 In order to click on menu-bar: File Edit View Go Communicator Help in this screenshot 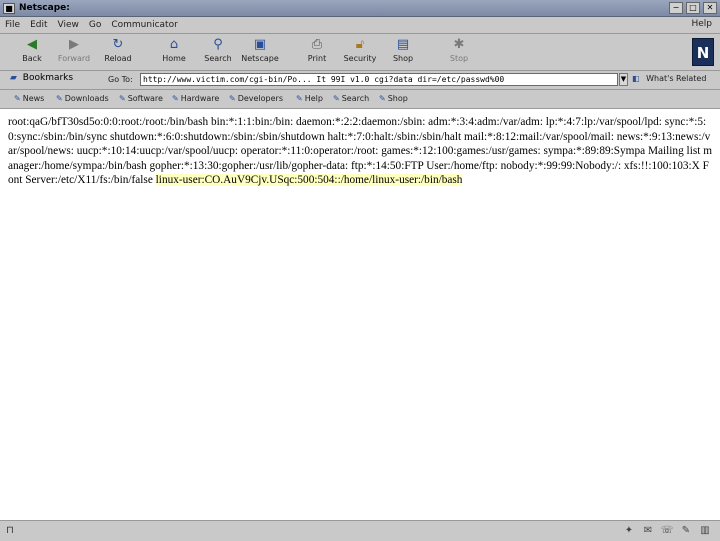, I will do `click(360, 25)`.